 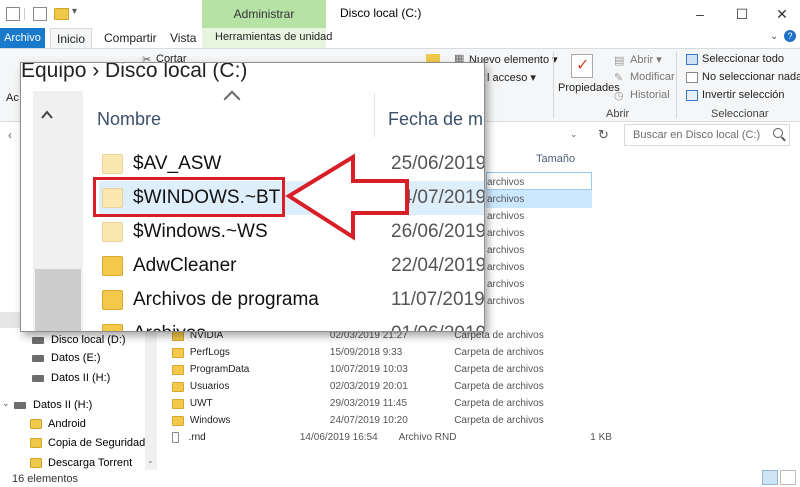 What do you see at coordinates (435, 119) in the screenshot?
I see `column-header-date: Fecha de m` at bounding box center [435, 119].